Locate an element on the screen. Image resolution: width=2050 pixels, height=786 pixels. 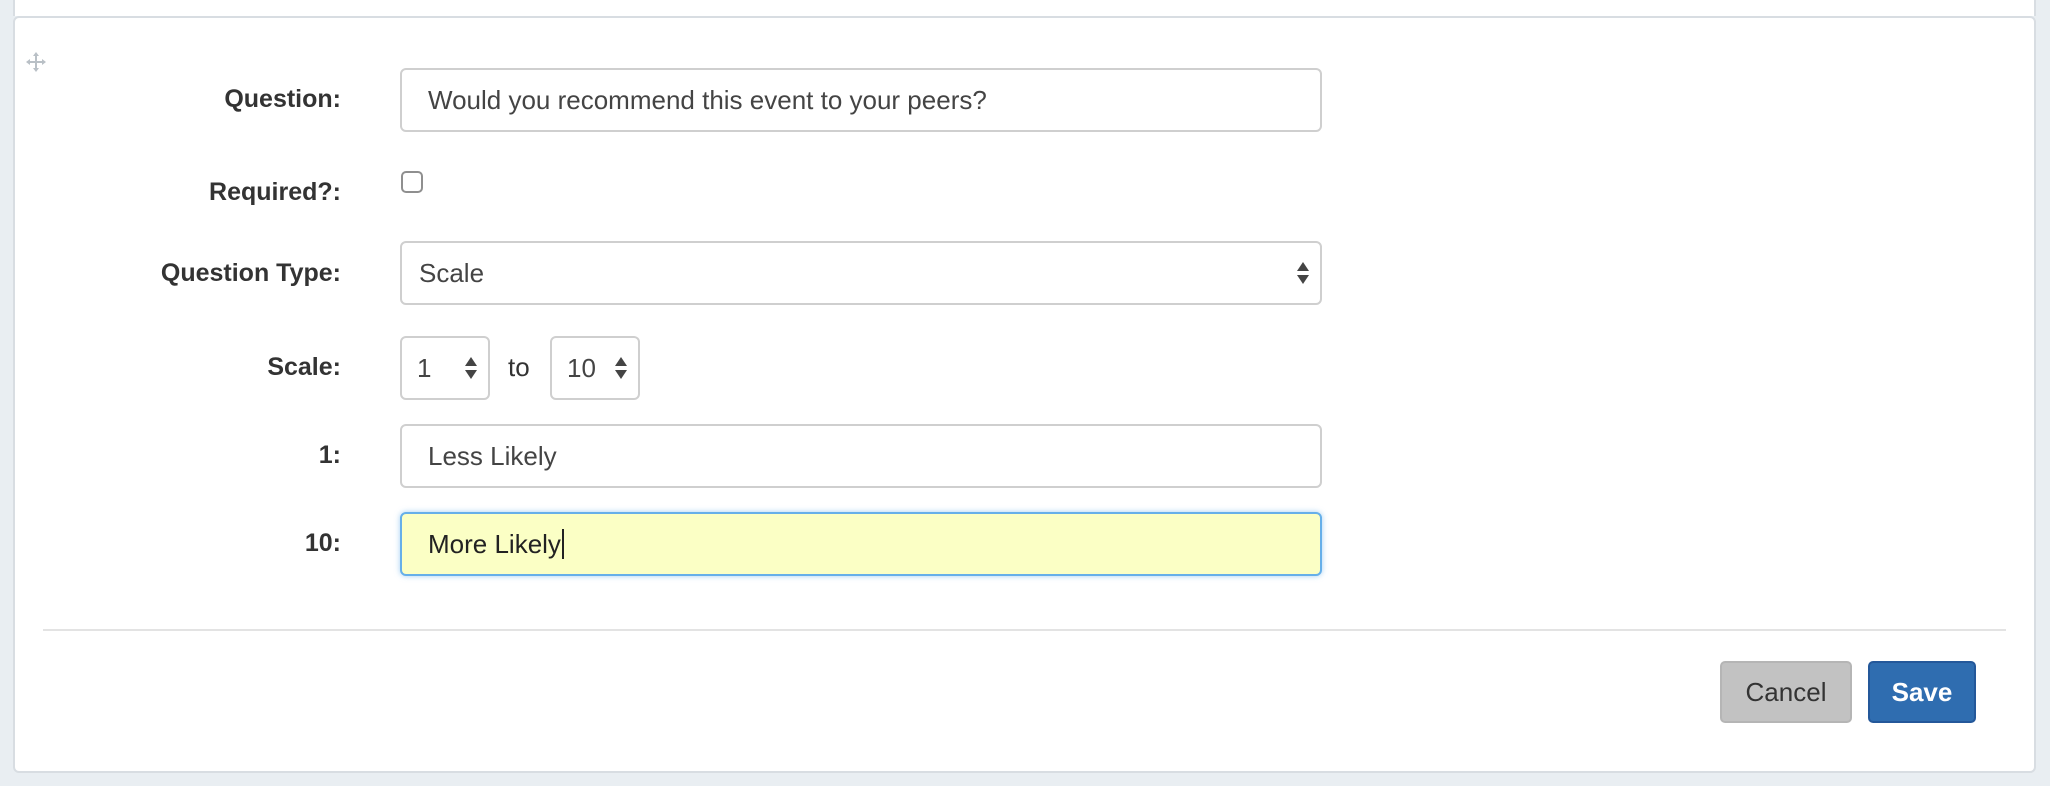
scale-min-value: 1 is located at coordinates (424, 367).